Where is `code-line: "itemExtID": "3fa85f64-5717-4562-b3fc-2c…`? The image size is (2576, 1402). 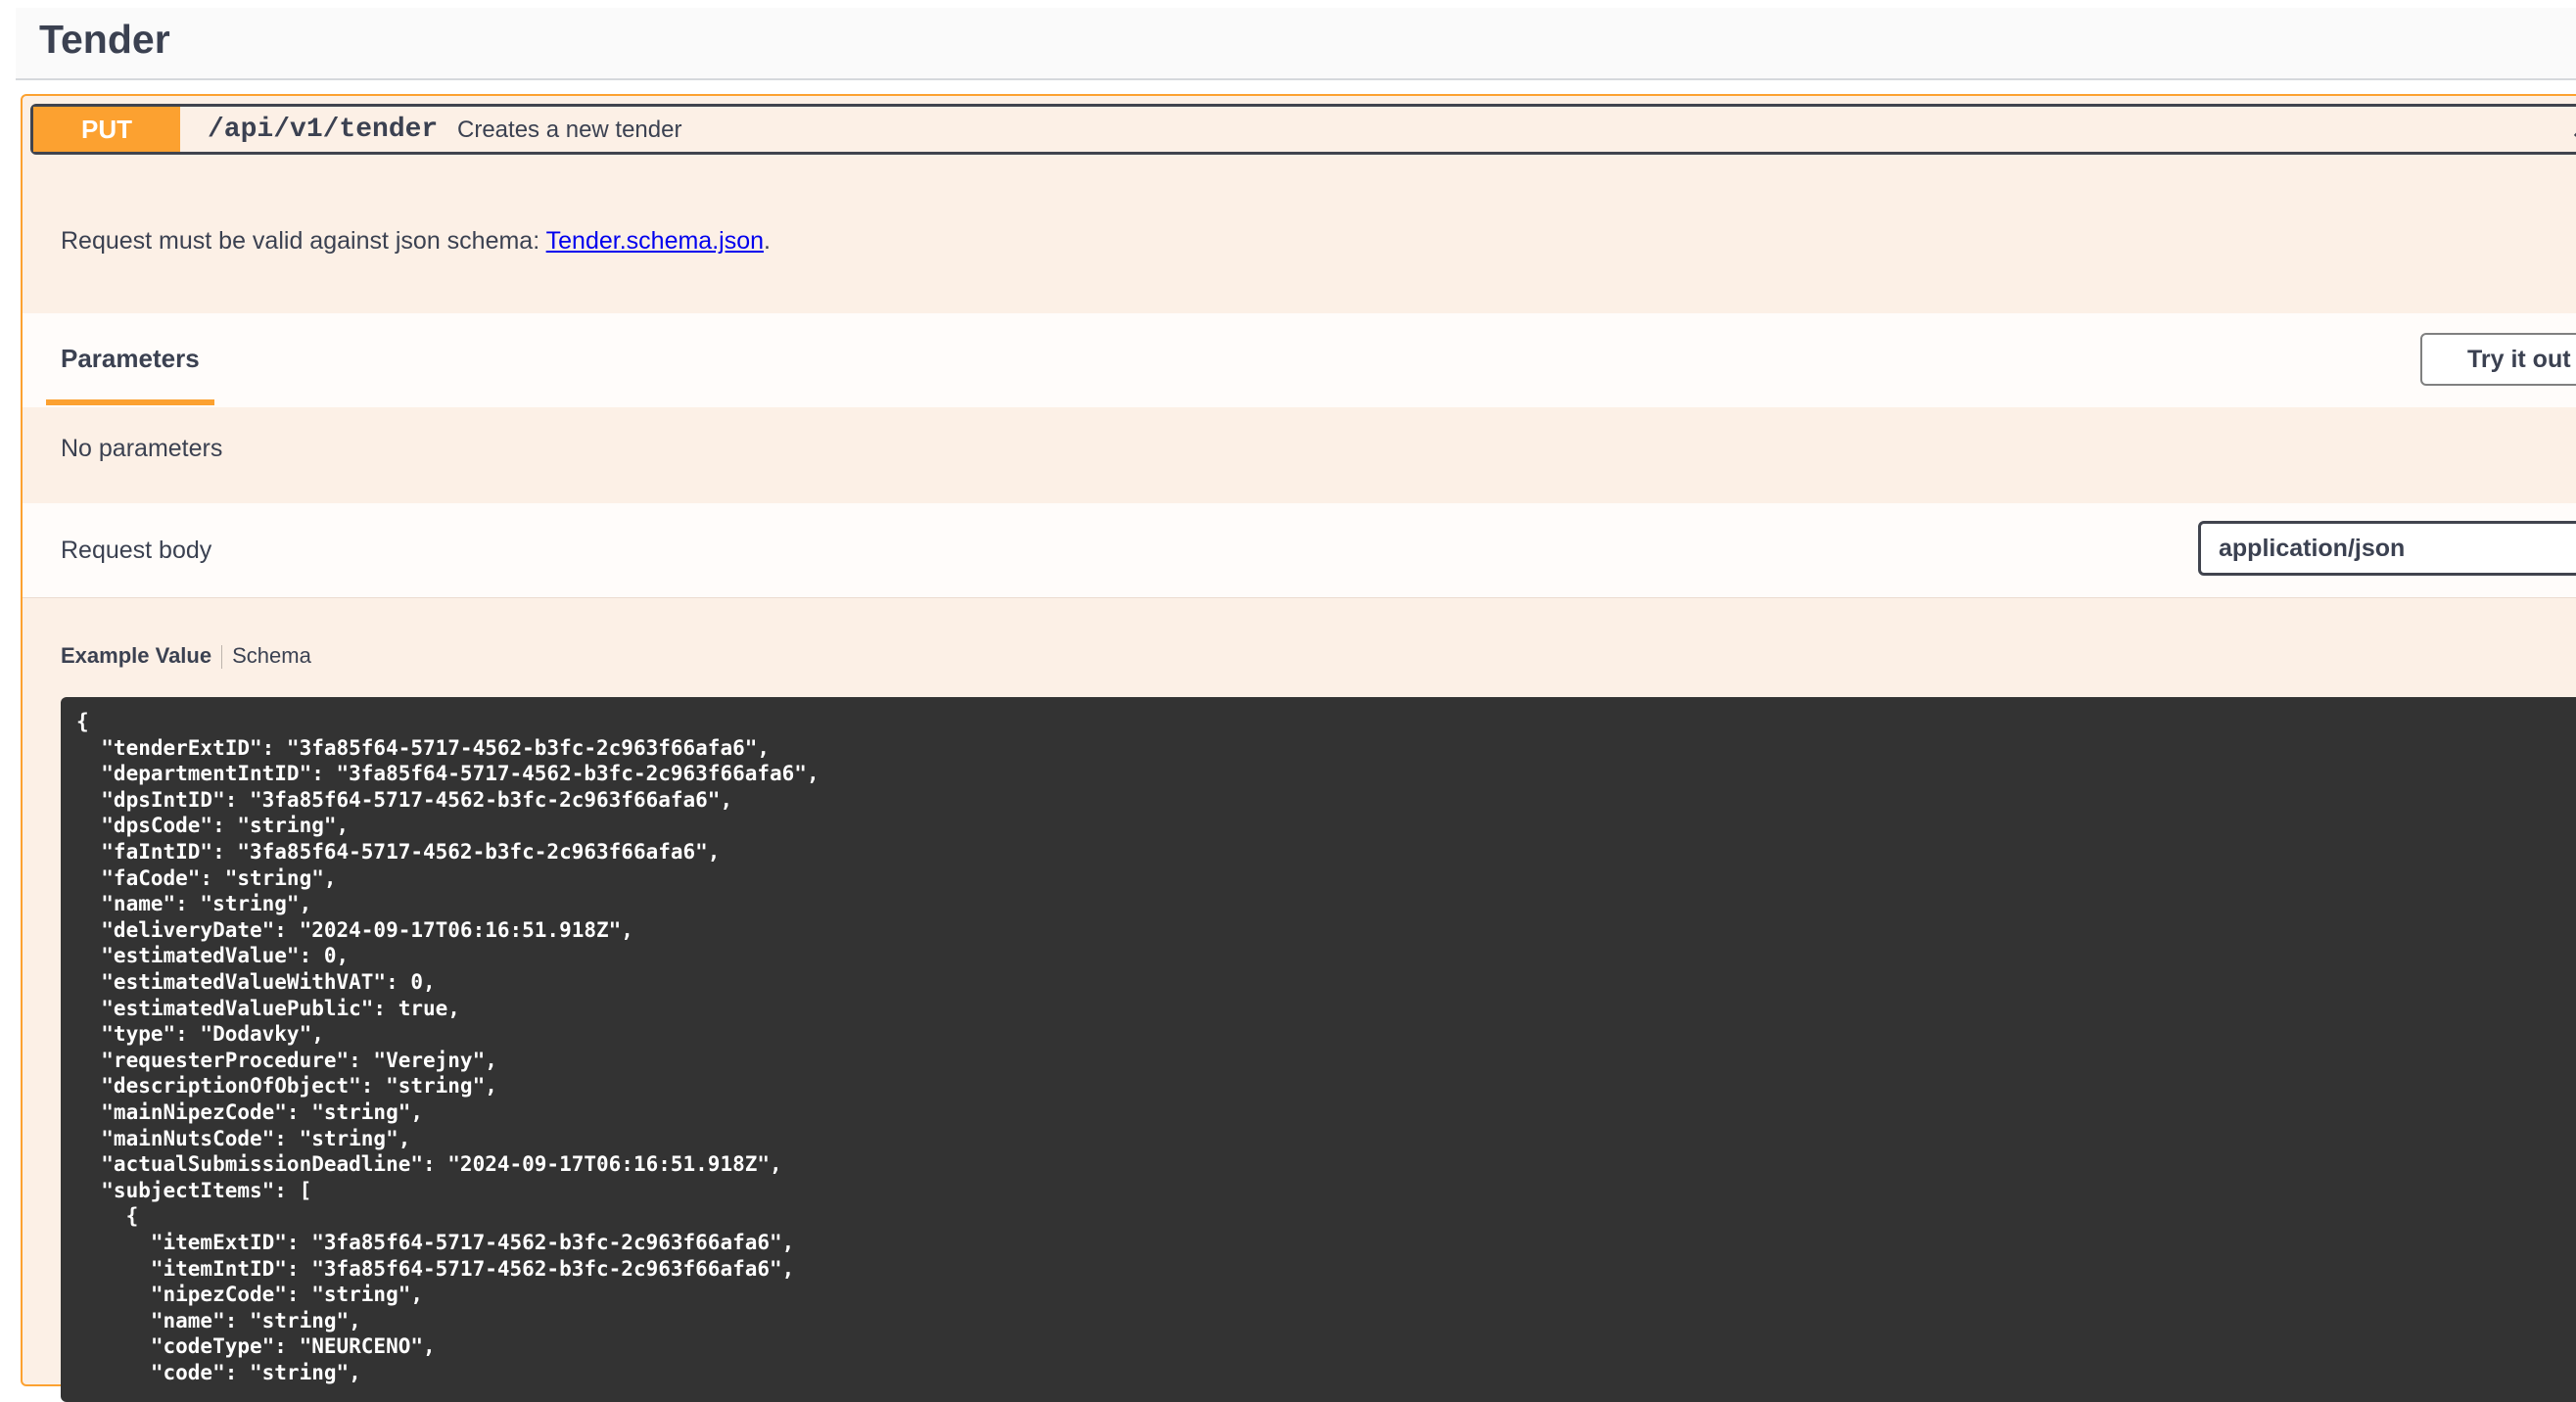
code-line: "itemExtID": "3fa85f64-5717-4562-b3fc-2c… is located at coordinates (435, 1243).